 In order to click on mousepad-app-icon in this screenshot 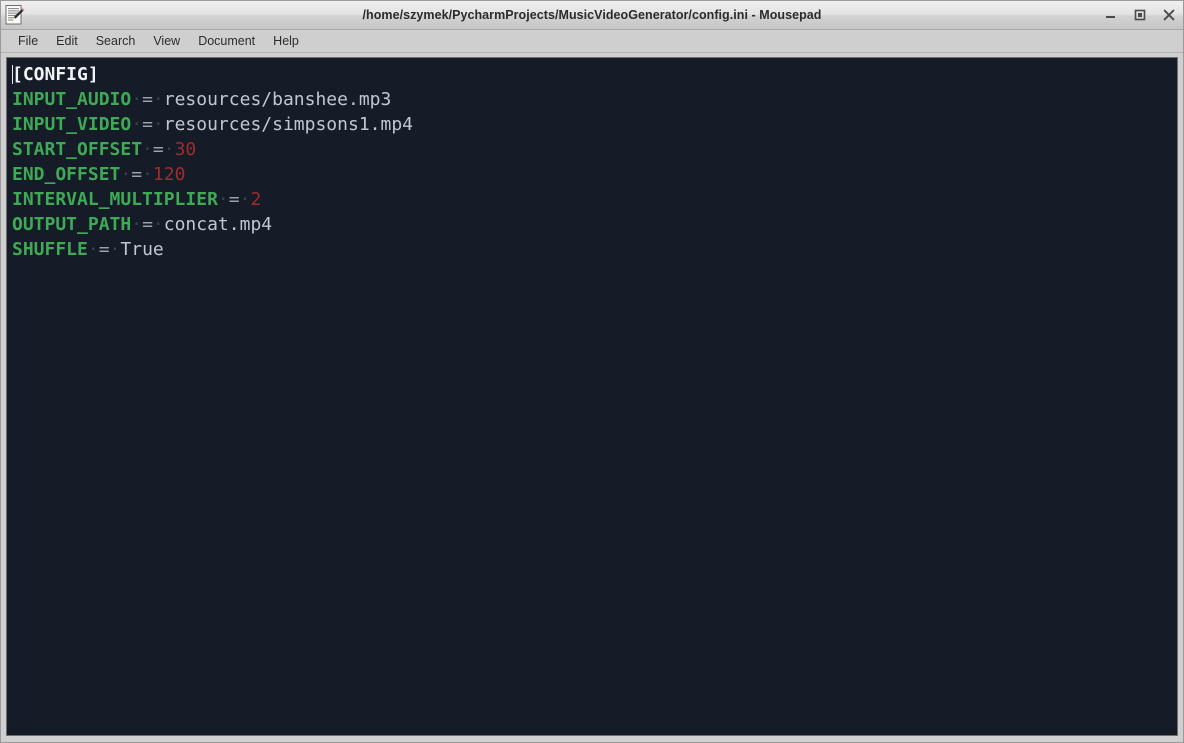, I will do `click(15, 15)`.